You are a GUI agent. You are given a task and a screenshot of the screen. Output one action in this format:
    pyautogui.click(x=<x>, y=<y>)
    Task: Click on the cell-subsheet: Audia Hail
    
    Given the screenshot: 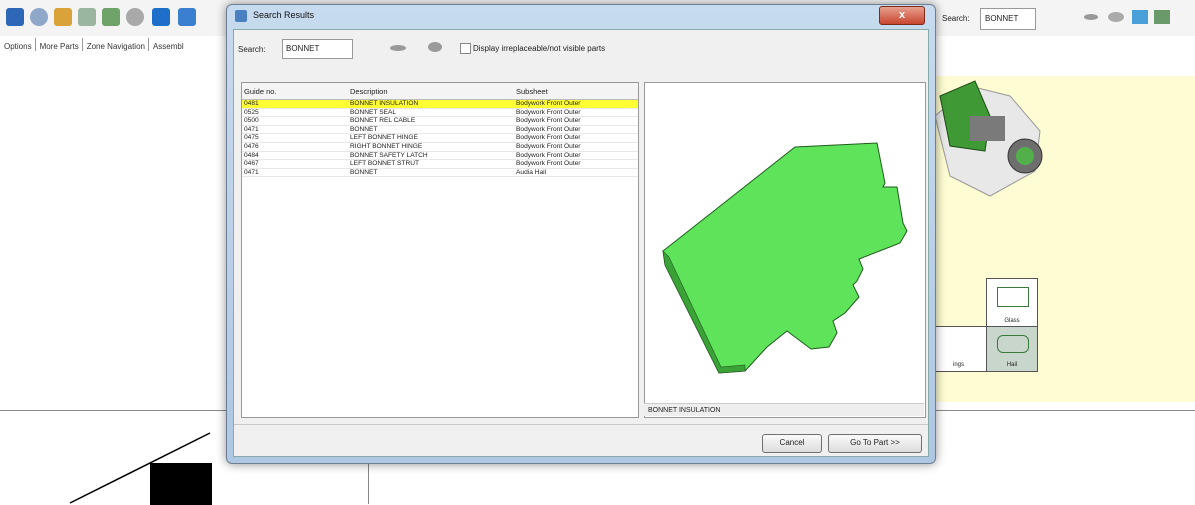 What is the action you would take?
    pyautogui.click(x=531, y=172)
    